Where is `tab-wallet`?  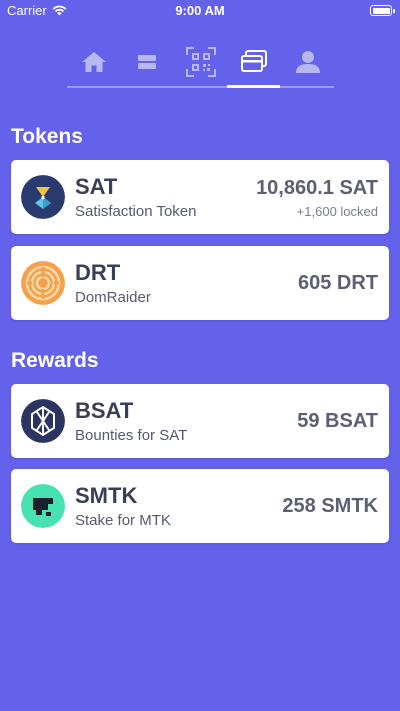
tab-wallet is located at coordinates (253, 62).